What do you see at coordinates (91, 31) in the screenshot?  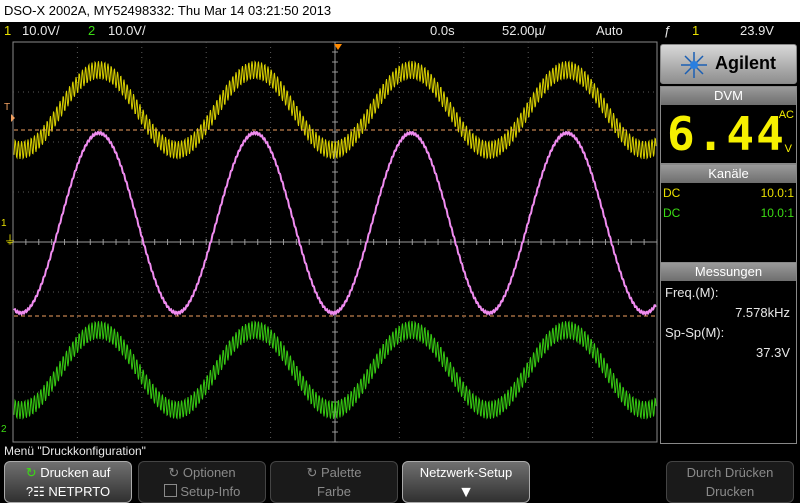 I see `ch2-number: 2` at bounding box center [91, 31].